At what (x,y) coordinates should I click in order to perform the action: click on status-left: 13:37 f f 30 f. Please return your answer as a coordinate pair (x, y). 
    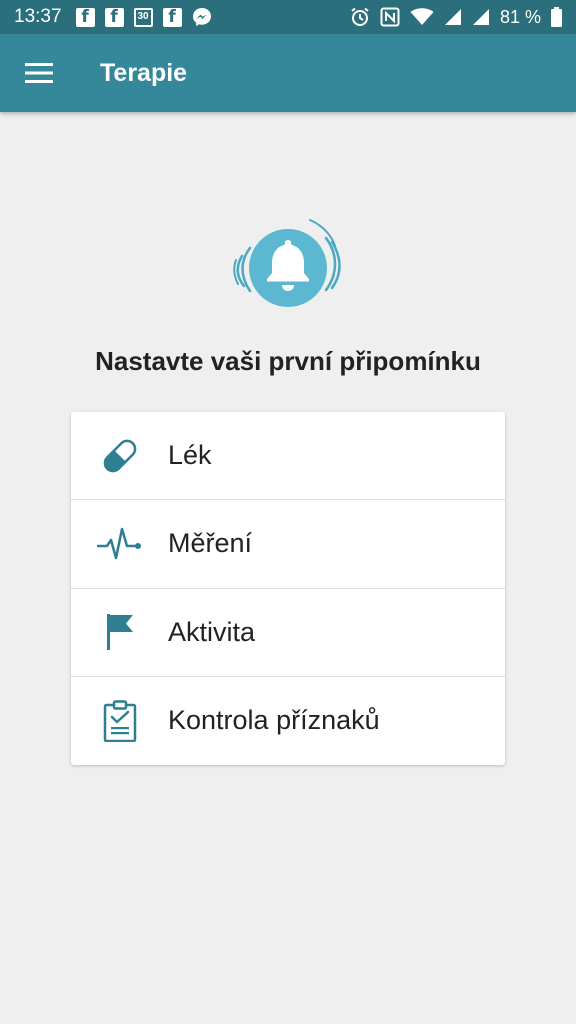
    Looking at the image, I should click on (113, 17).